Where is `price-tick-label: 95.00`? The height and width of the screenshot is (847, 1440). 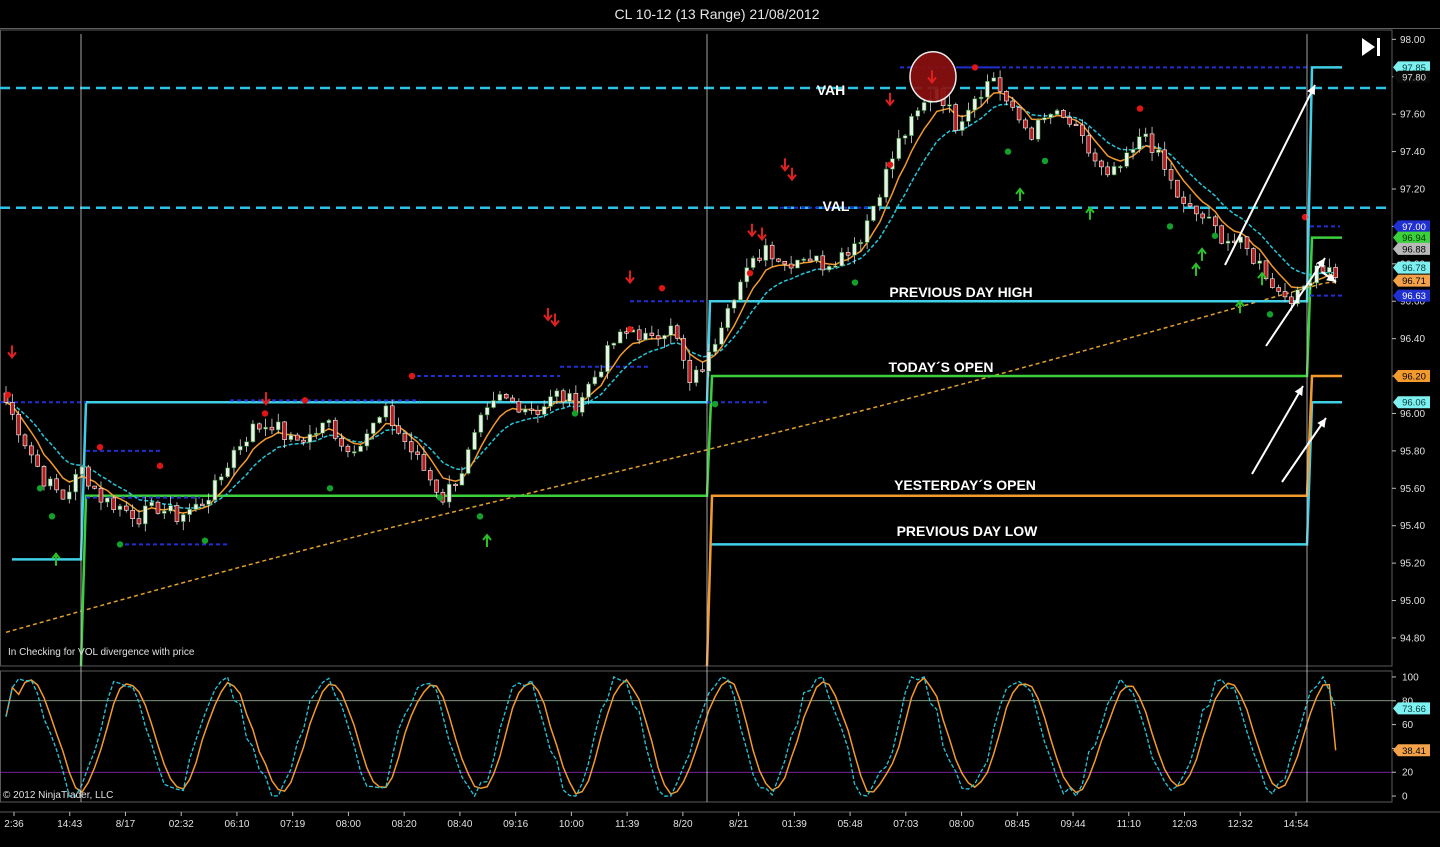
price-tick-label: 95.00 is located at coordinates (1412, 601).